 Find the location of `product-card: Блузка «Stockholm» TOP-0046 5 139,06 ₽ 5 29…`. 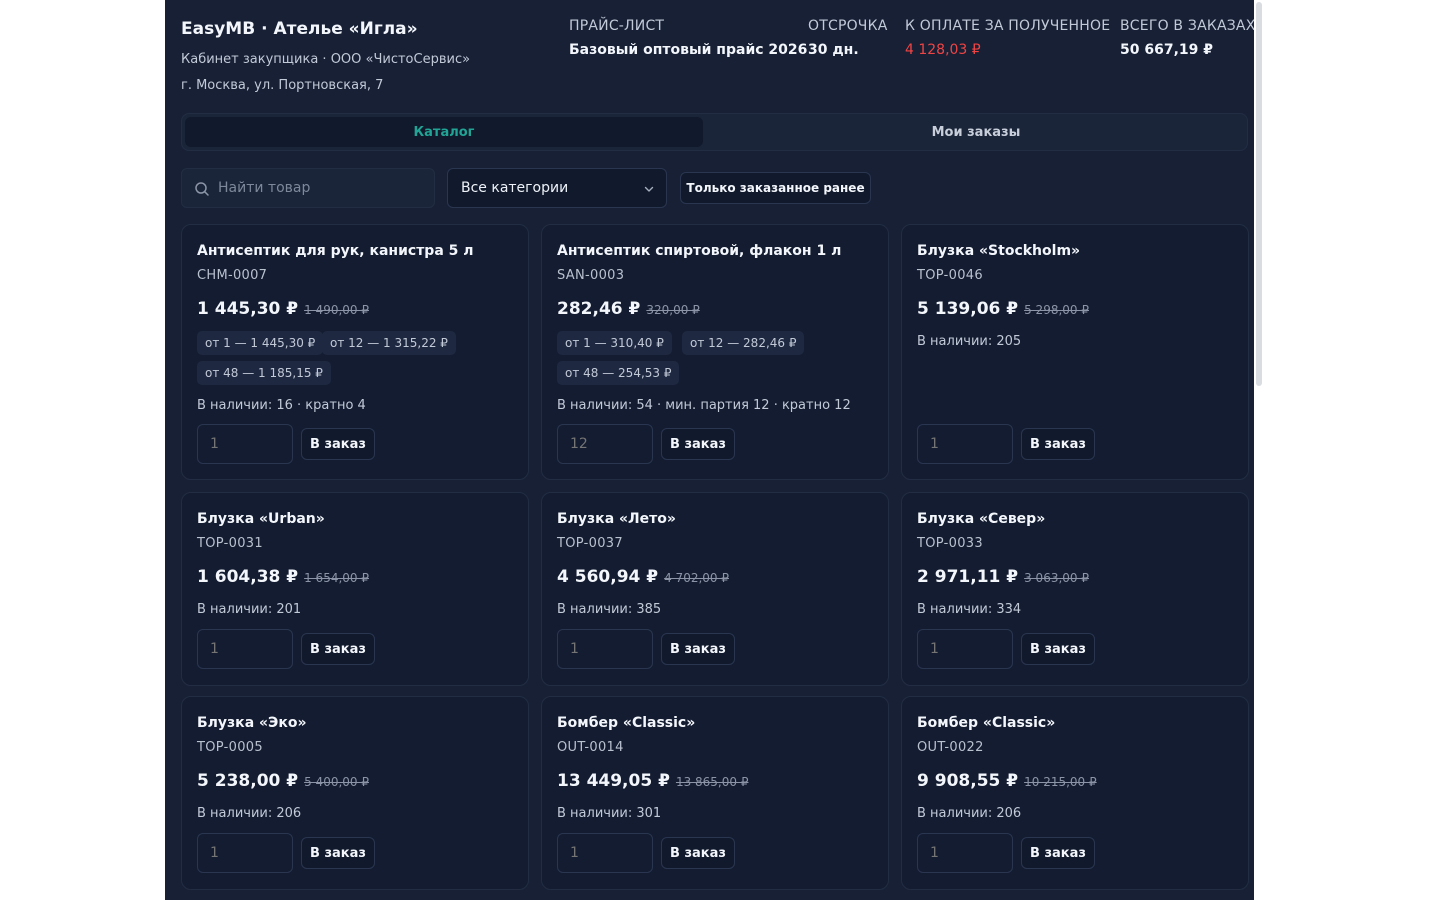

product-card: Блузка «Stockholm» TOP-0046 5 139,06 ₽ 5 29… is located at coordinates (1075, 352).